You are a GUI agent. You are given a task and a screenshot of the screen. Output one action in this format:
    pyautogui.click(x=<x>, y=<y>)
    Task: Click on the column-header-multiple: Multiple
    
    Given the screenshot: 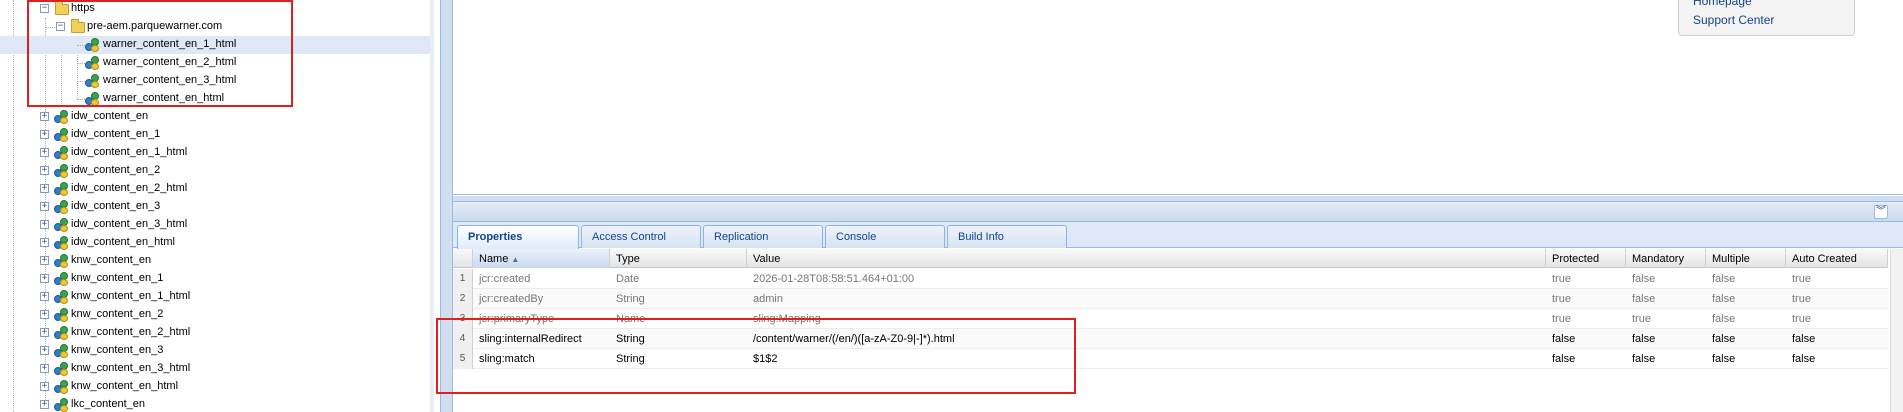 What is the action you would take?
    pyautogui.click(x=1746, y=258)
    